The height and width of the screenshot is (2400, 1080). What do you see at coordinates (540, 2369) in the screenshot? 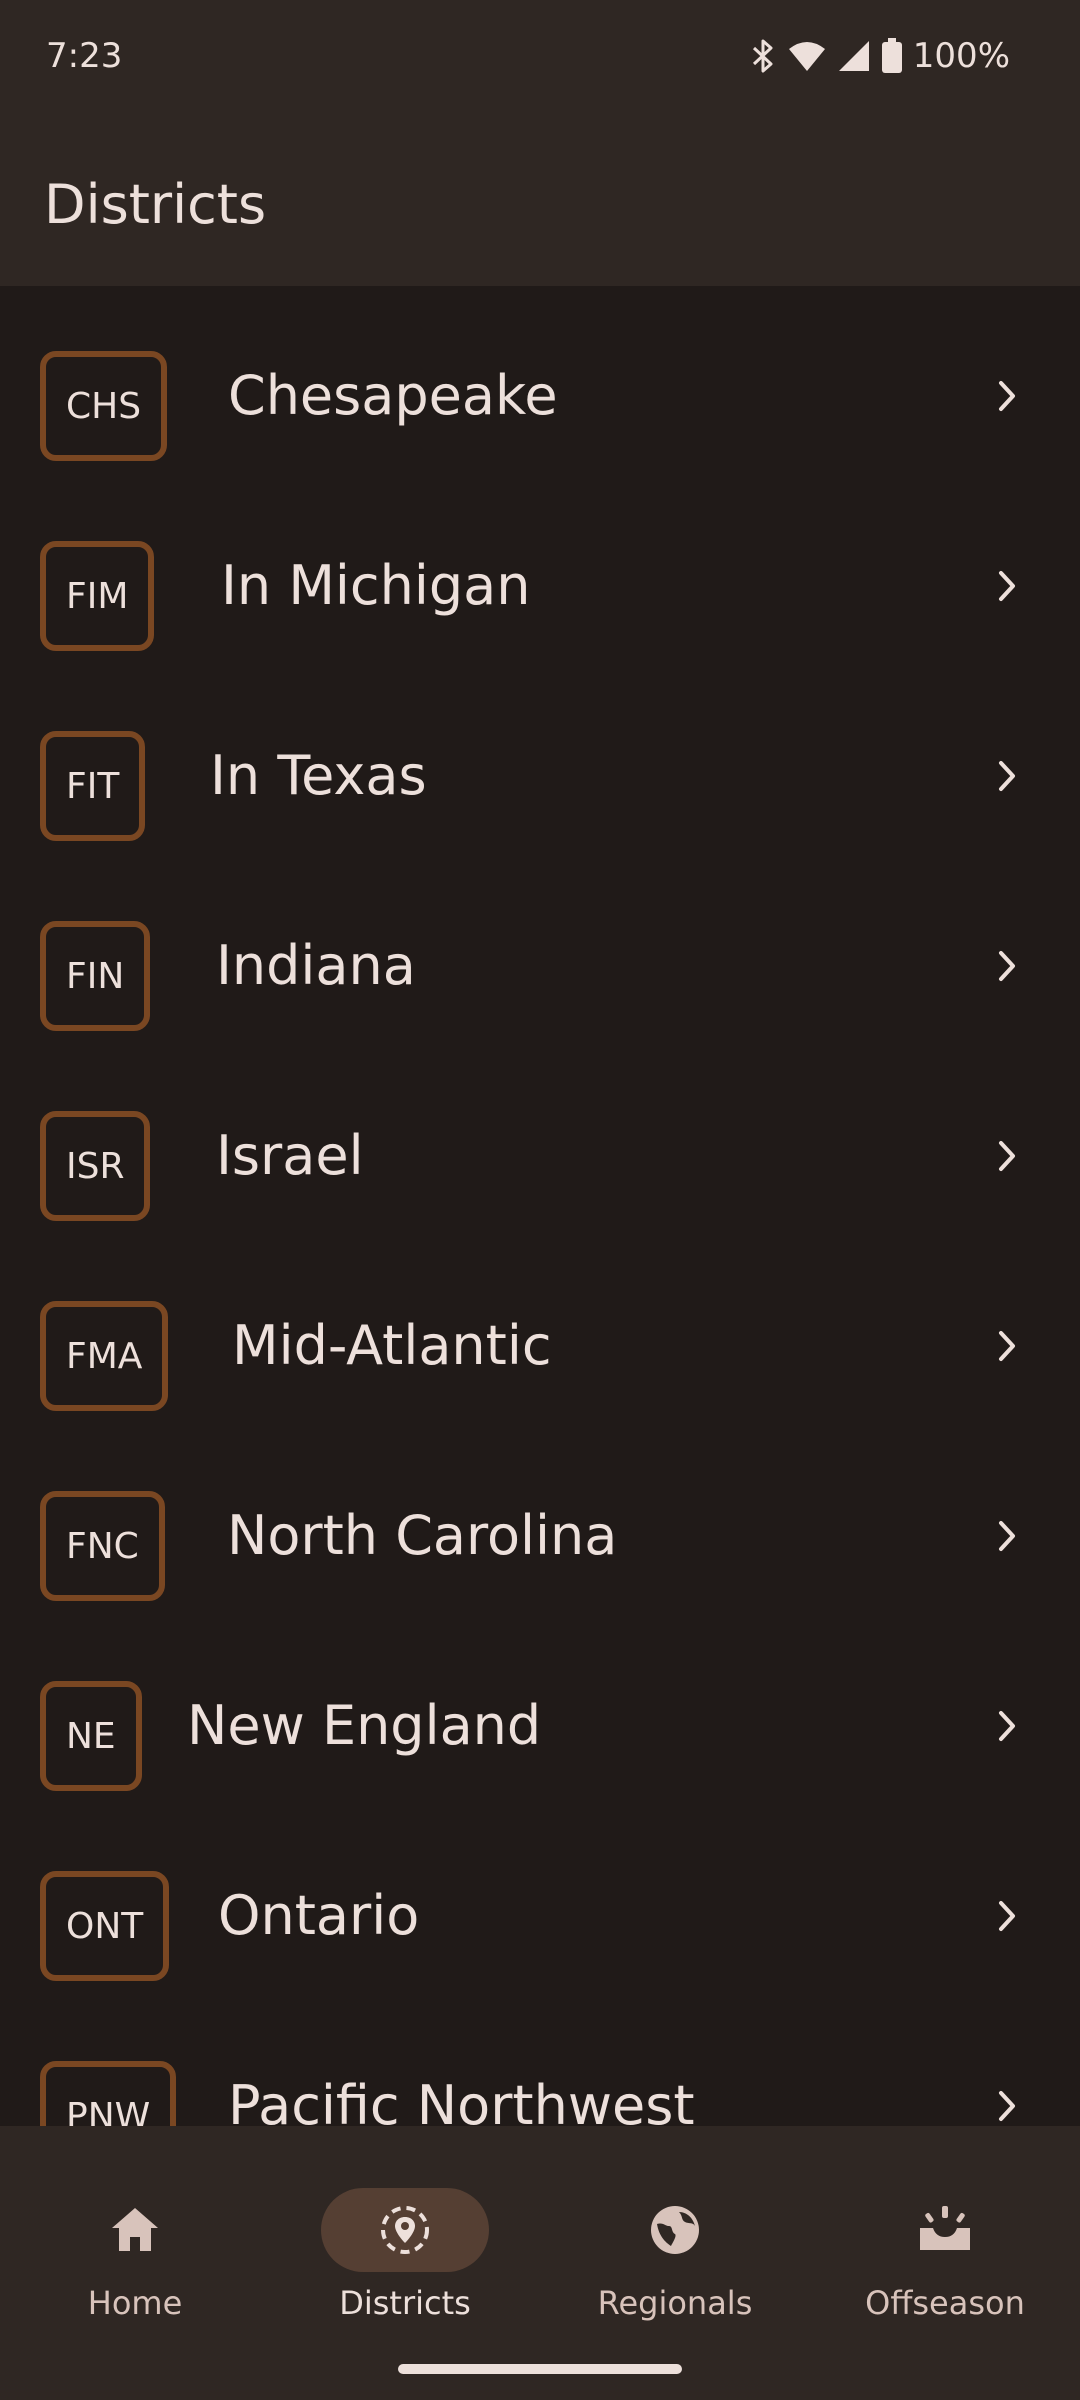
I see `gesture-home-indicator` at bounding box center [540, 2369].